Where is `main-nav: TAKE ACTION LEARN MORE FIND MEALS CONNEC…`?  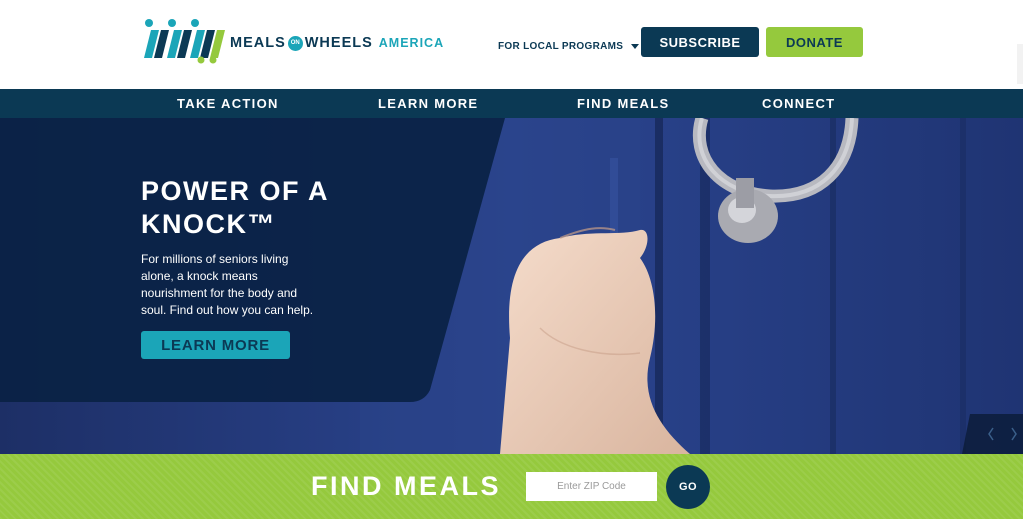 main-nav: TAKE ACTION LEARN MORE FIND MEALS CONNEC… is located at coordinates (511, 103).